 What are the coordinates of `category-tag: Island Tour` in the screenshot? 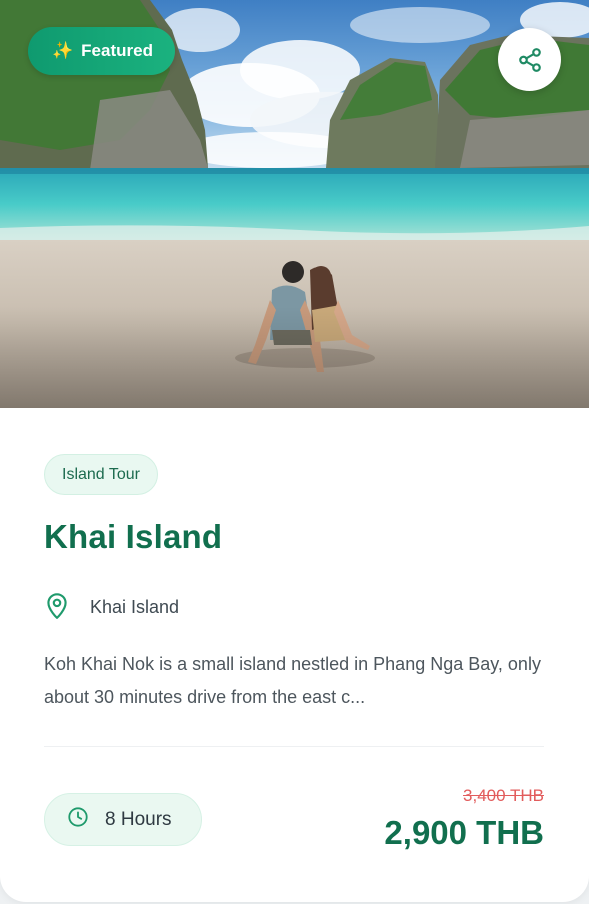 It's located at (101, 474).